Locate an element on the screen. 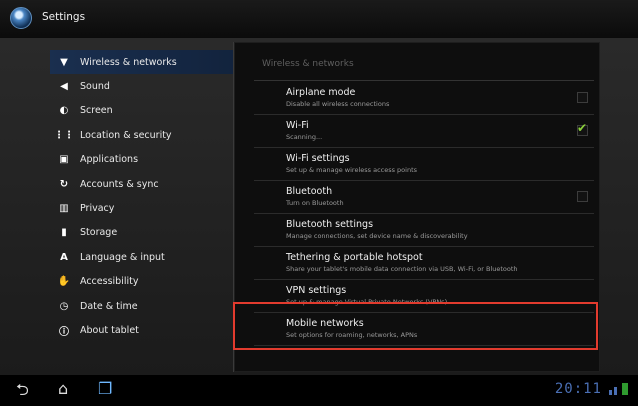  sidebar-item-accessibility: ✋ Accessibility is located at coordinates (143, 282).